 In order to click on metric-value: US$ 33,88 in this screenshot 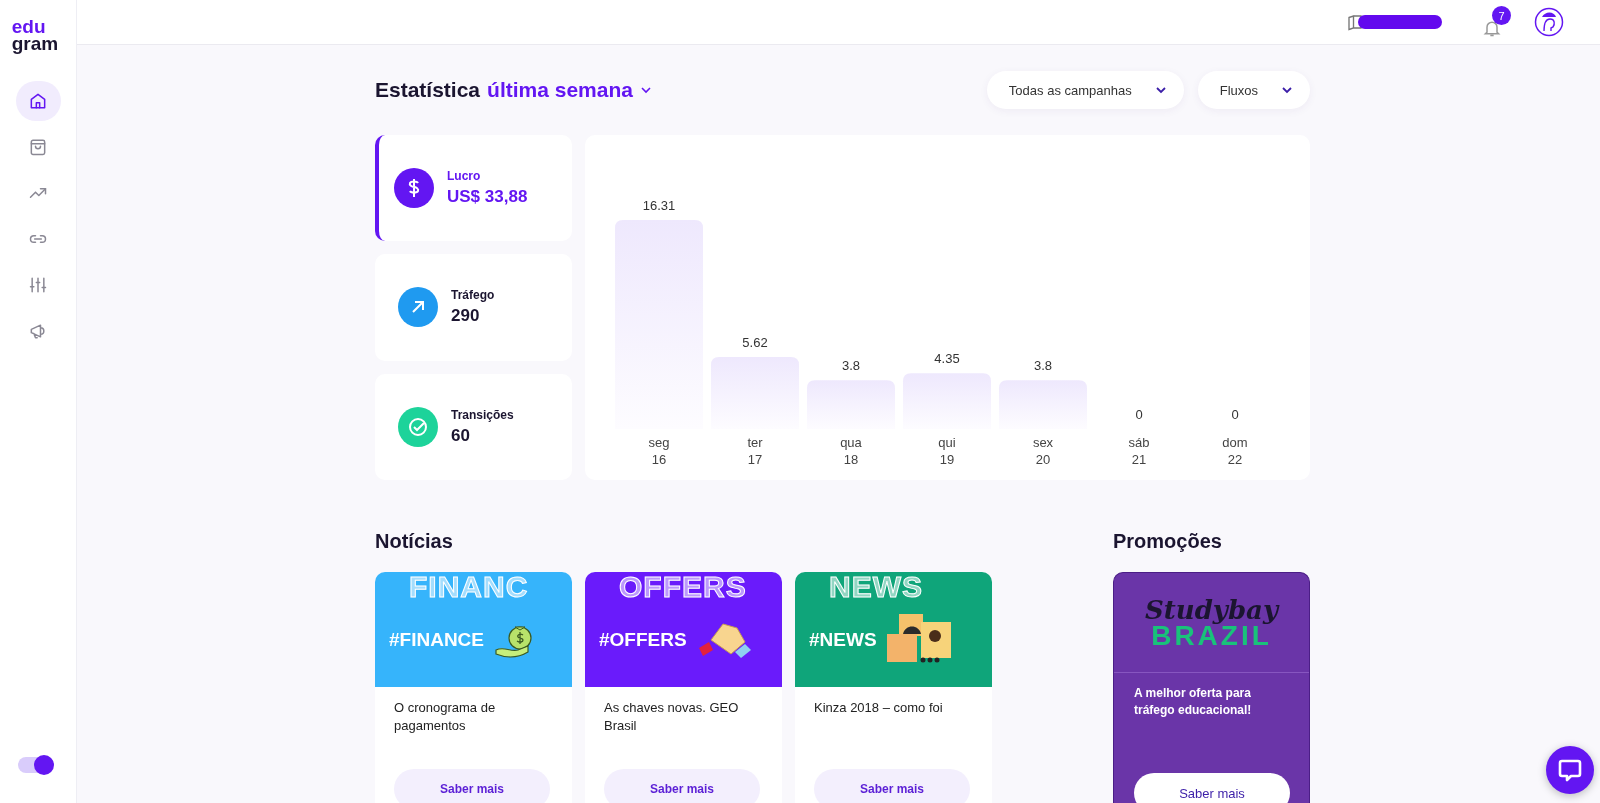, I will do `click(487, 197)`.